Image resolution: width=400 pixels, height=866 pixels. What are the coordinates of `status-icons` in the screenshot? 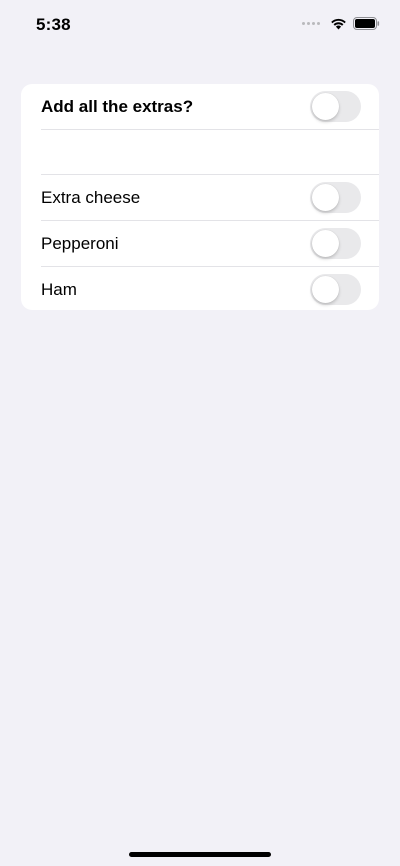 It's located at (341, 23).